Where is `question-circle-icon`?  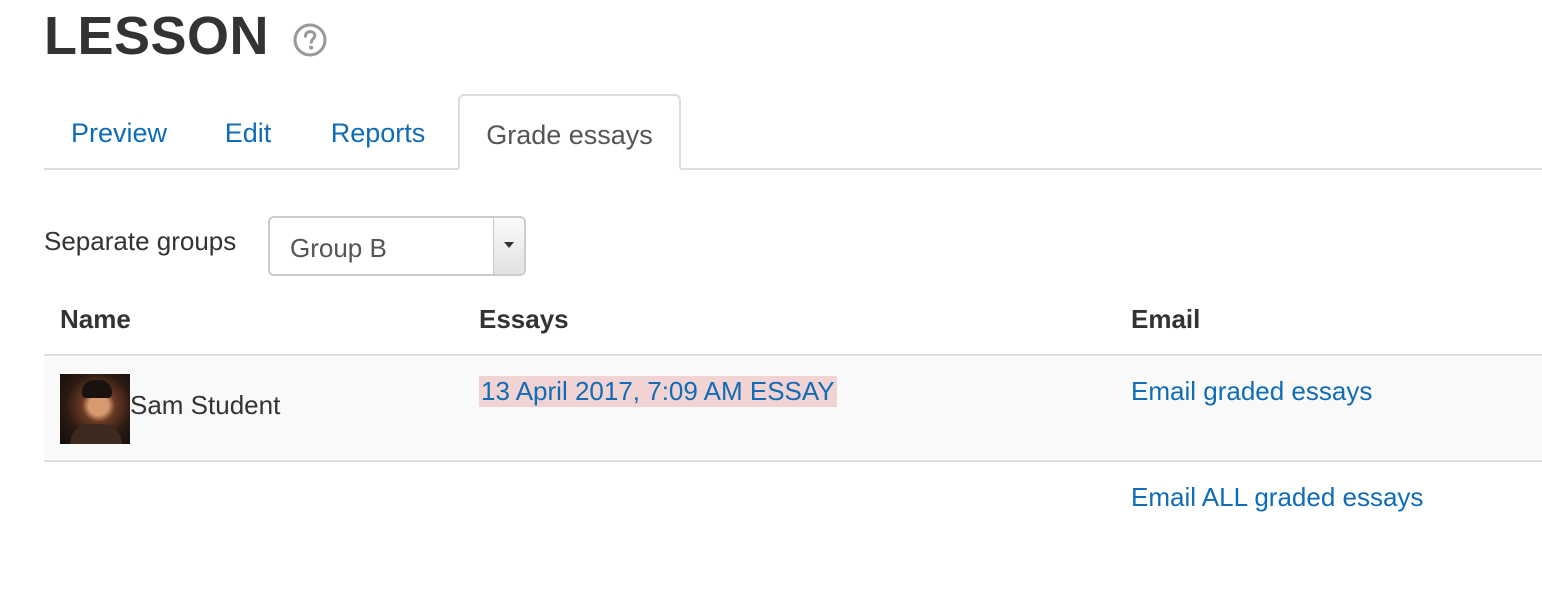 question-circle-icon is located at coordinates (310, 40).